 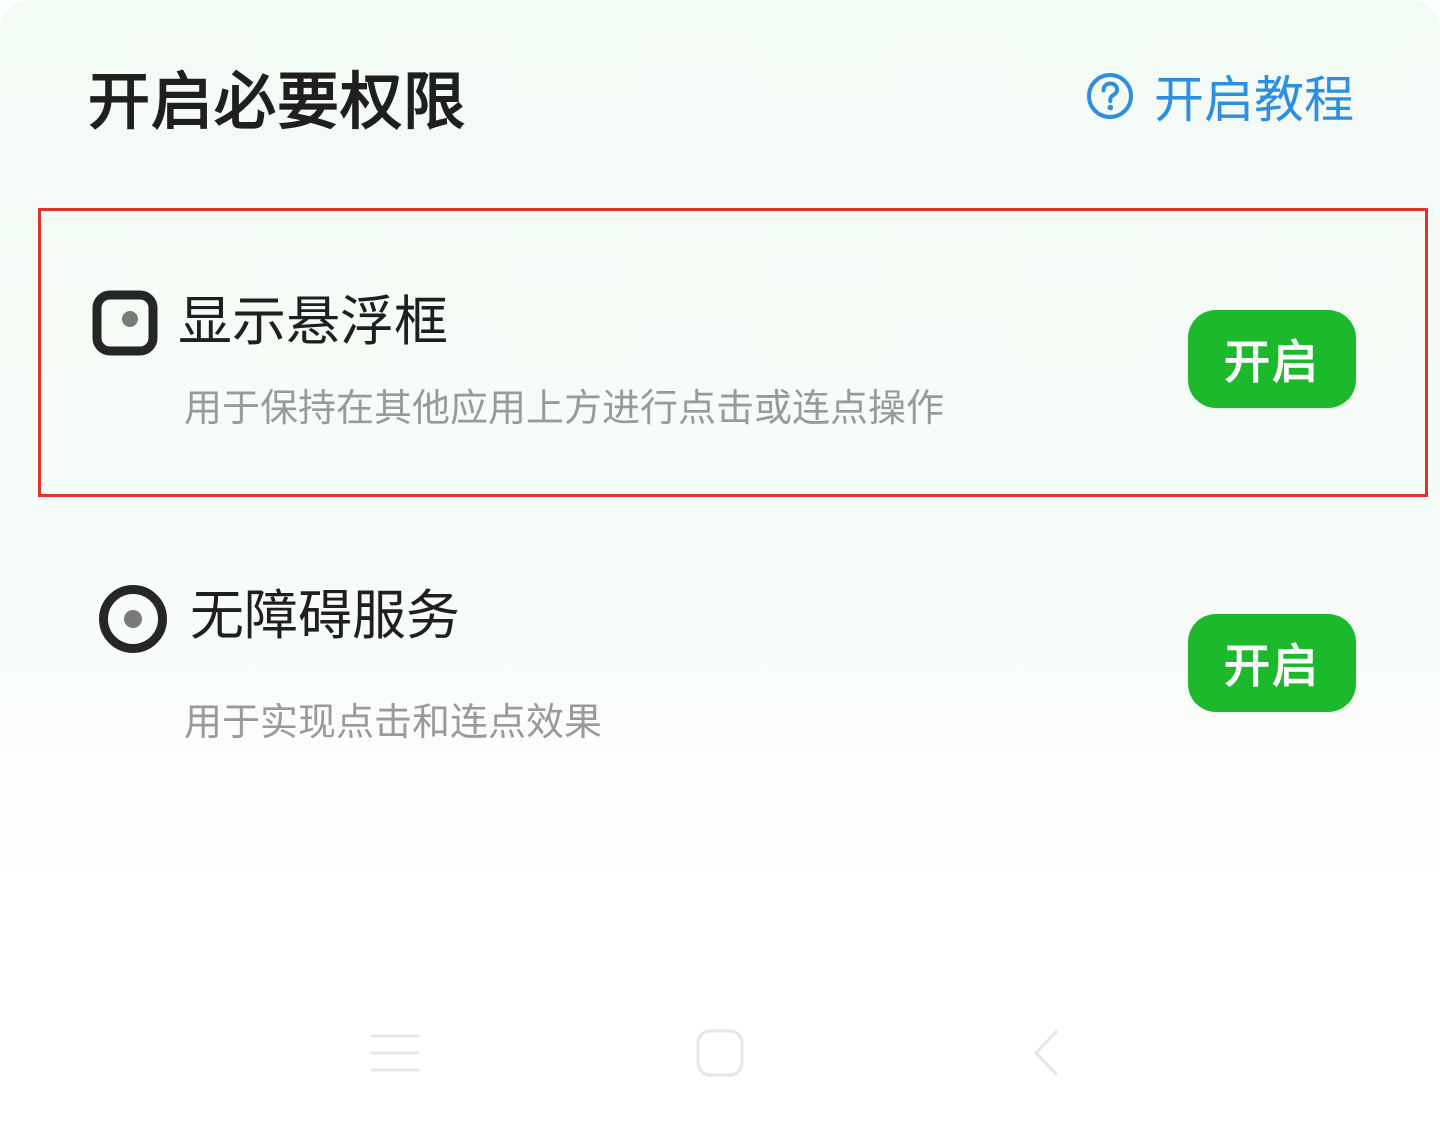 What do you see at coordinates (277, 101) in the screenshot?
I see `page-title: 开启必要权限` at bounding box center [277, 101].